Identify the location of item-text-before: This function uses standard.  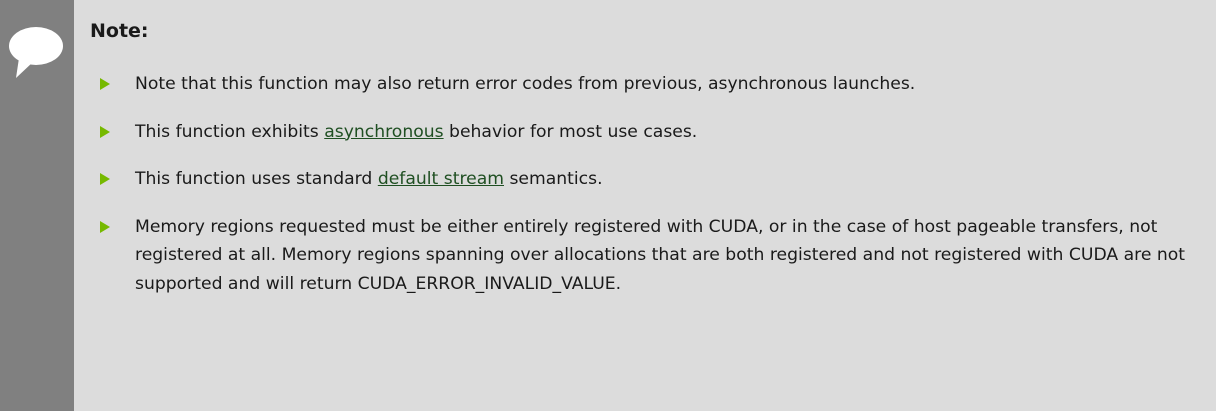
(256, 179).